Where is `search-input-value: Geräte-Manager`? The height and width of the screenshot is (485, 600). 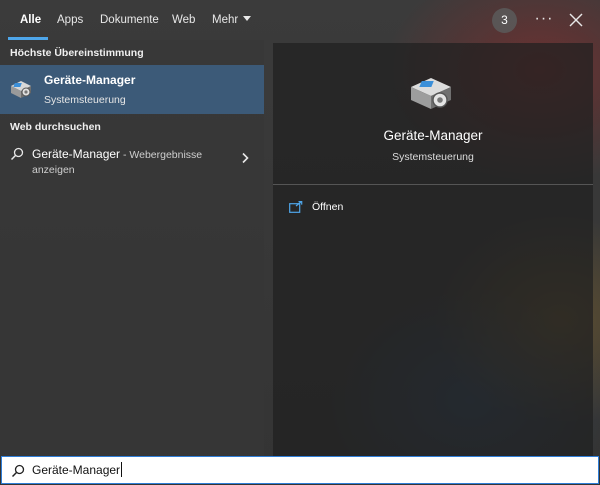 search-input-value: Geräte-Manager is located at coordinates (76, 470).